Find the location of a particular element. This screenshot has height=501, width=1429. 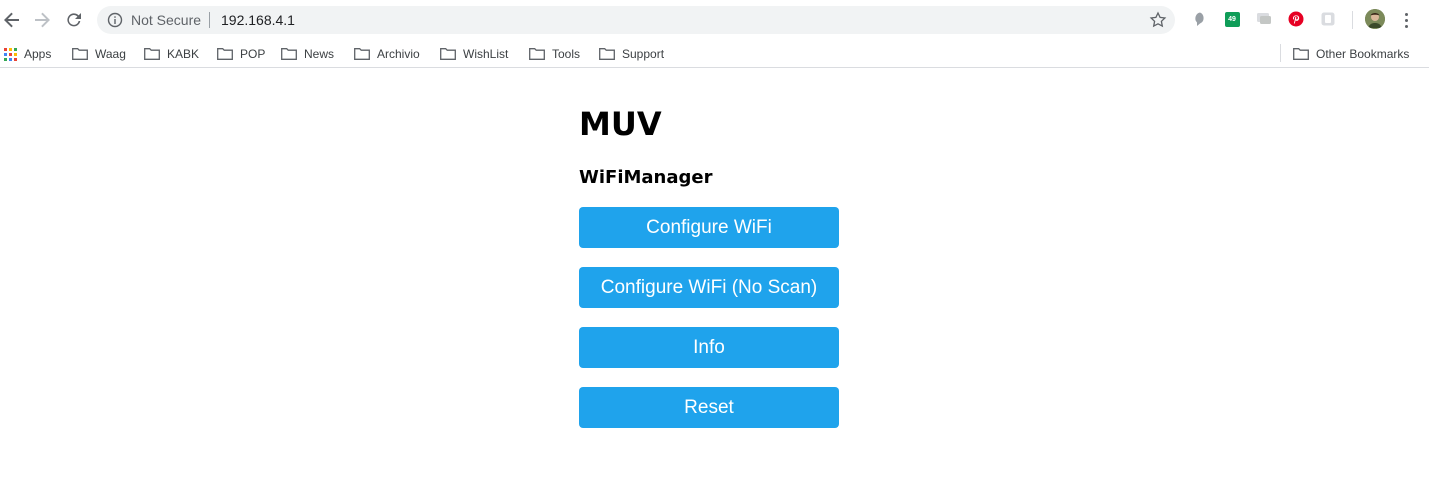

bookmark-label: POP is located at coordinates (253, 54).